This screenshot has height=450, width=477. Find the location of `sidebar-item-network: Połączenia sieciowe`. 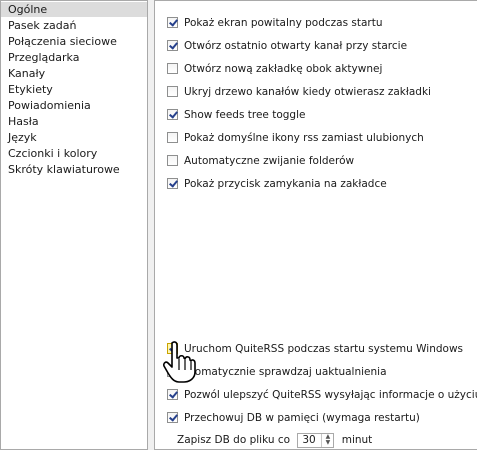

sidebar-item-network: Połączenia sieciowe is located at coordinates (74, 41).